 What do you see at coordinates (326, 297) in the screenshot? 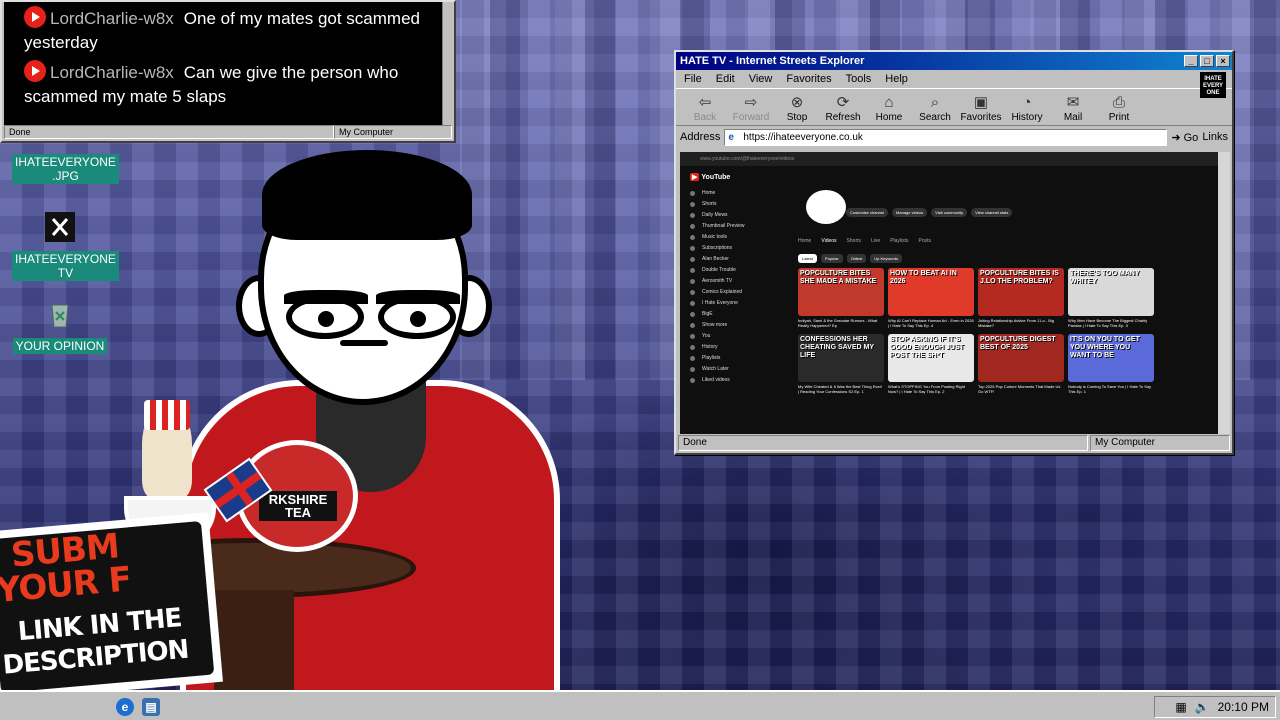
I see `left-eyelid` at bounding box center [326, 297].